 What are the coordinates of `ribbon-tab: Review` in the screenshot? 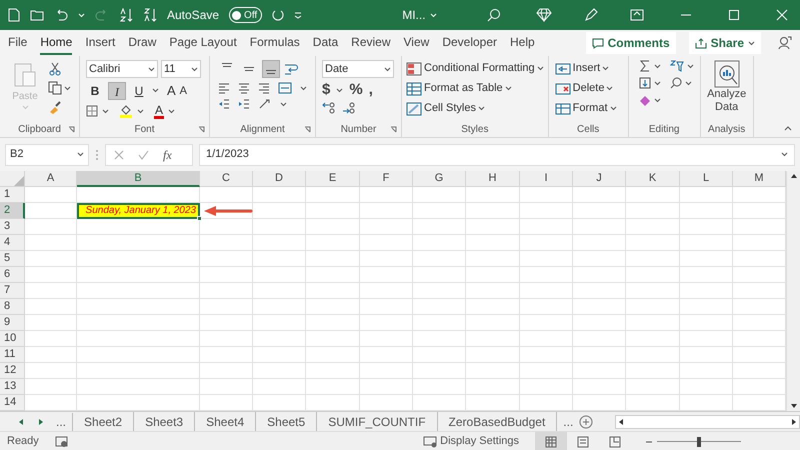 It's located at (371, 43).